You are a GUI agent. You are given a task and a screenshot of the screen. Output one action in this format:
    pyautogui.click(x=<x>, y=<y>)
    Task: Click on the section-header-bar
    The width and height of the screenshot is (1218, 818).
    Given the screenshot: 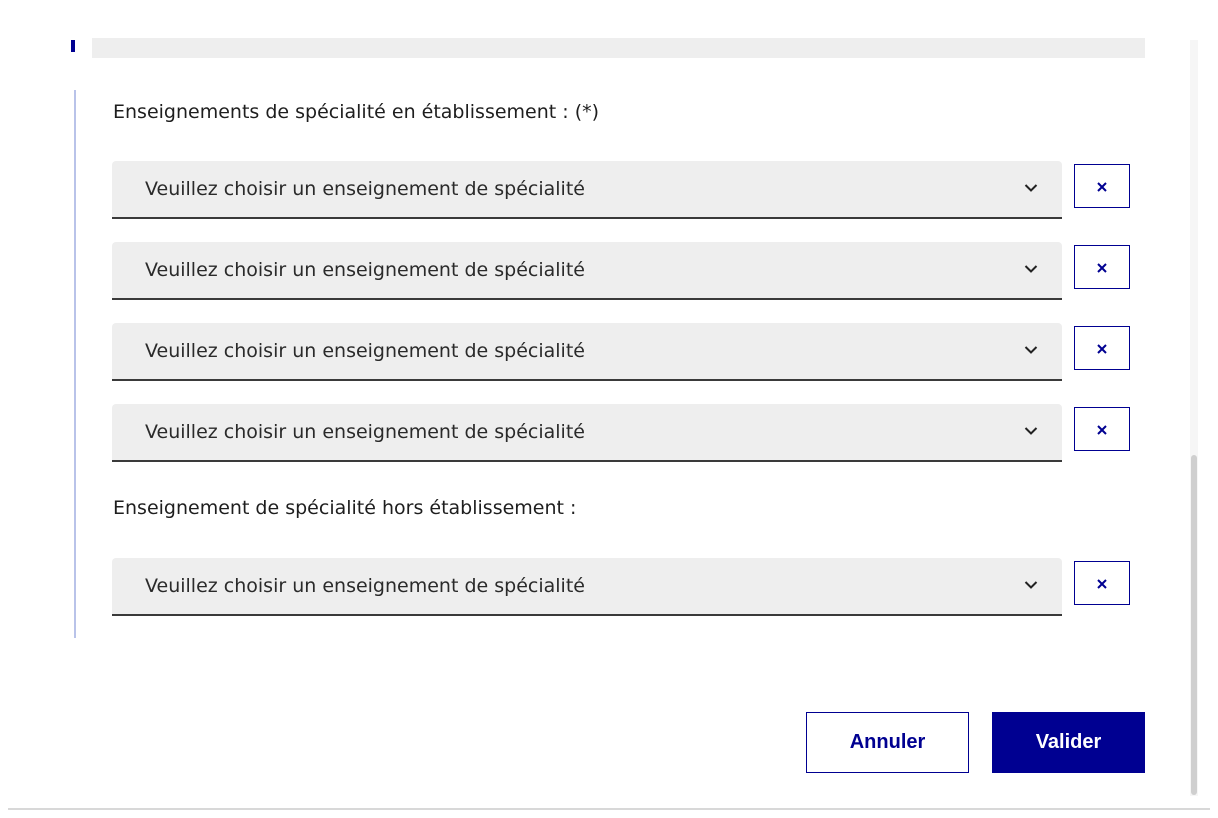 What is the action you would take?
    pyautogui.click(x=618, y=48)
    